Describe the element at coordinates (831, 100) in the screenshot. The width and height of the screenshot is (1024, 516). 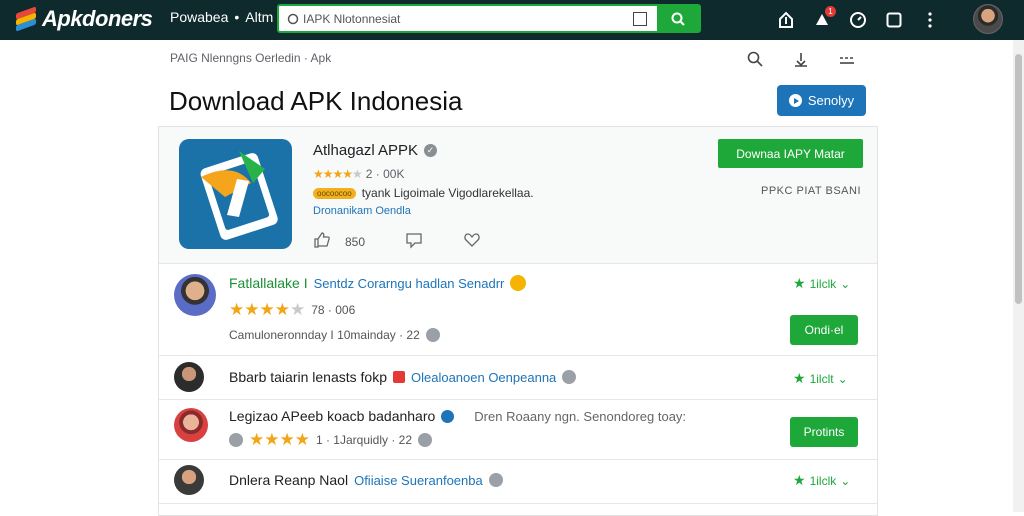
I see `subscribe-label: Senolyy` at that location.